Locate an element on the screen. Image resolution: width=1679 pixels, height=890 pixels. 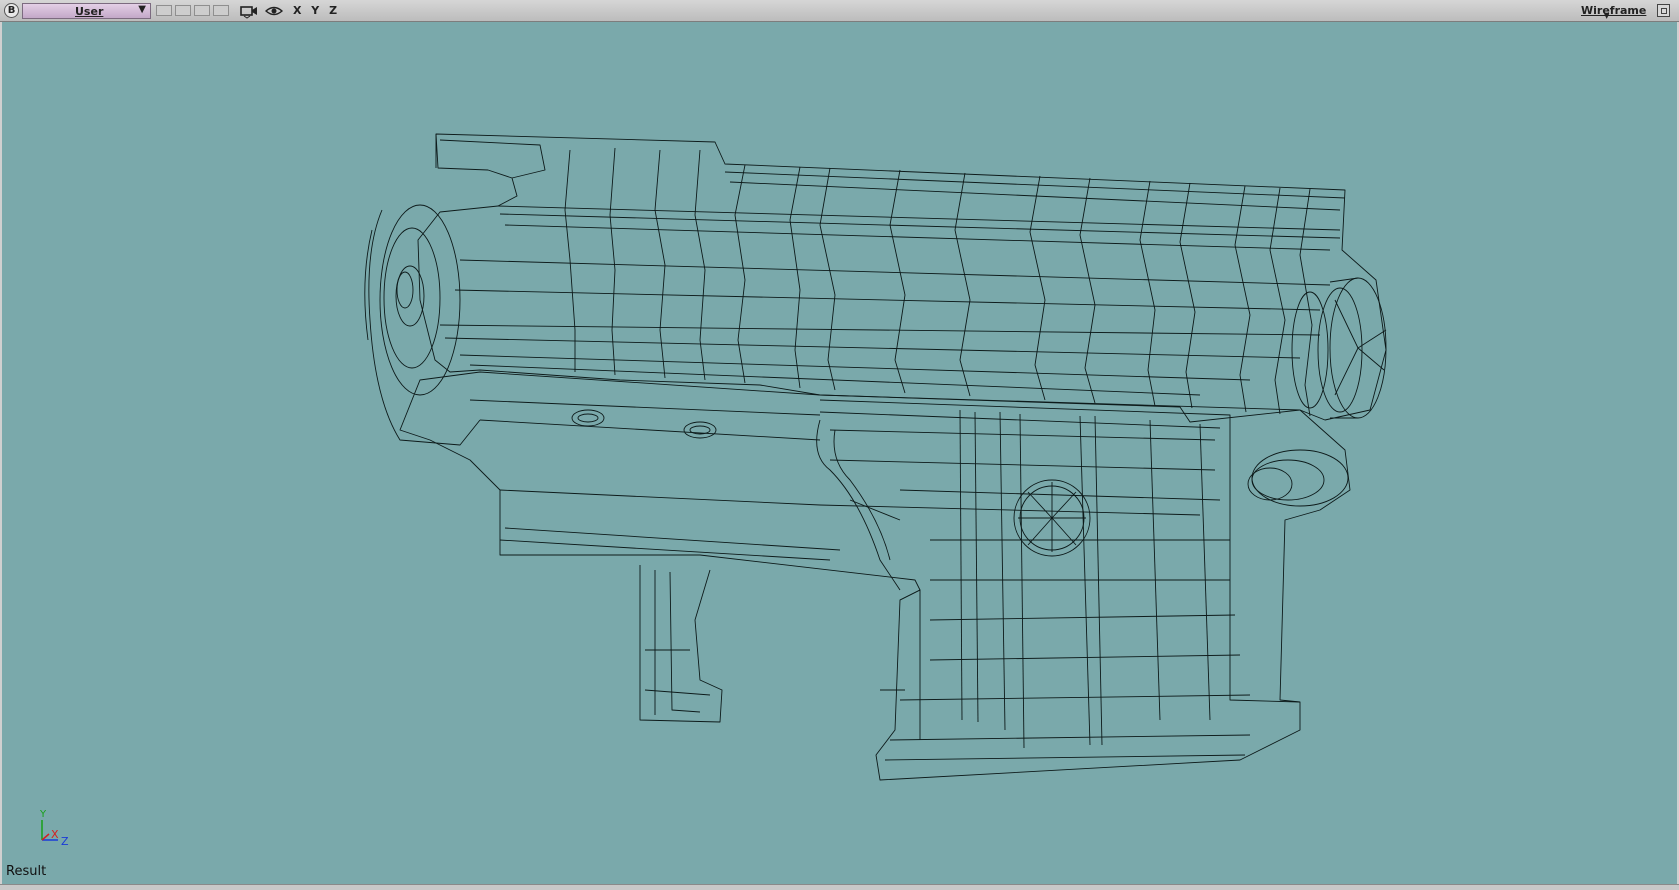
axis-label-x: X is located at coordinates (55, 834).